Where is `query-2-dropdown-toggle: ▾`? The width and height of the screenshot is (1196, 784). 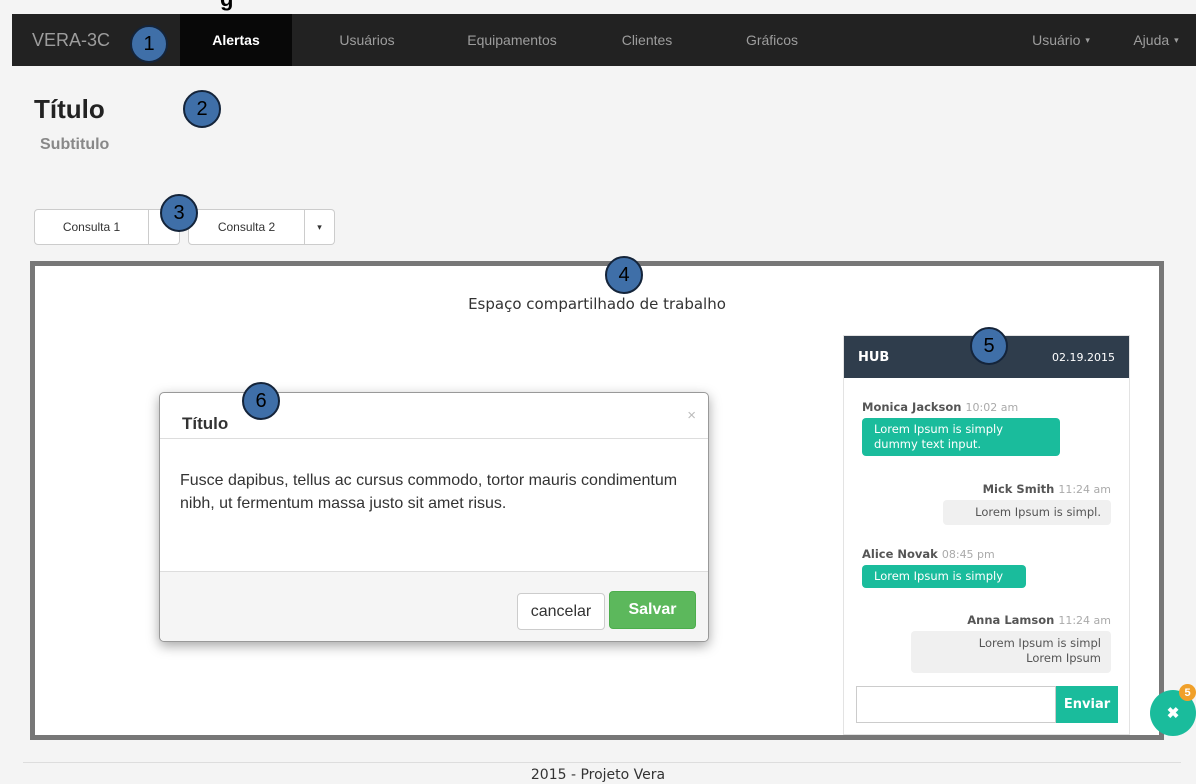
query-2-dropdown-toggle: ▾ is located at coordinates (320, 227).